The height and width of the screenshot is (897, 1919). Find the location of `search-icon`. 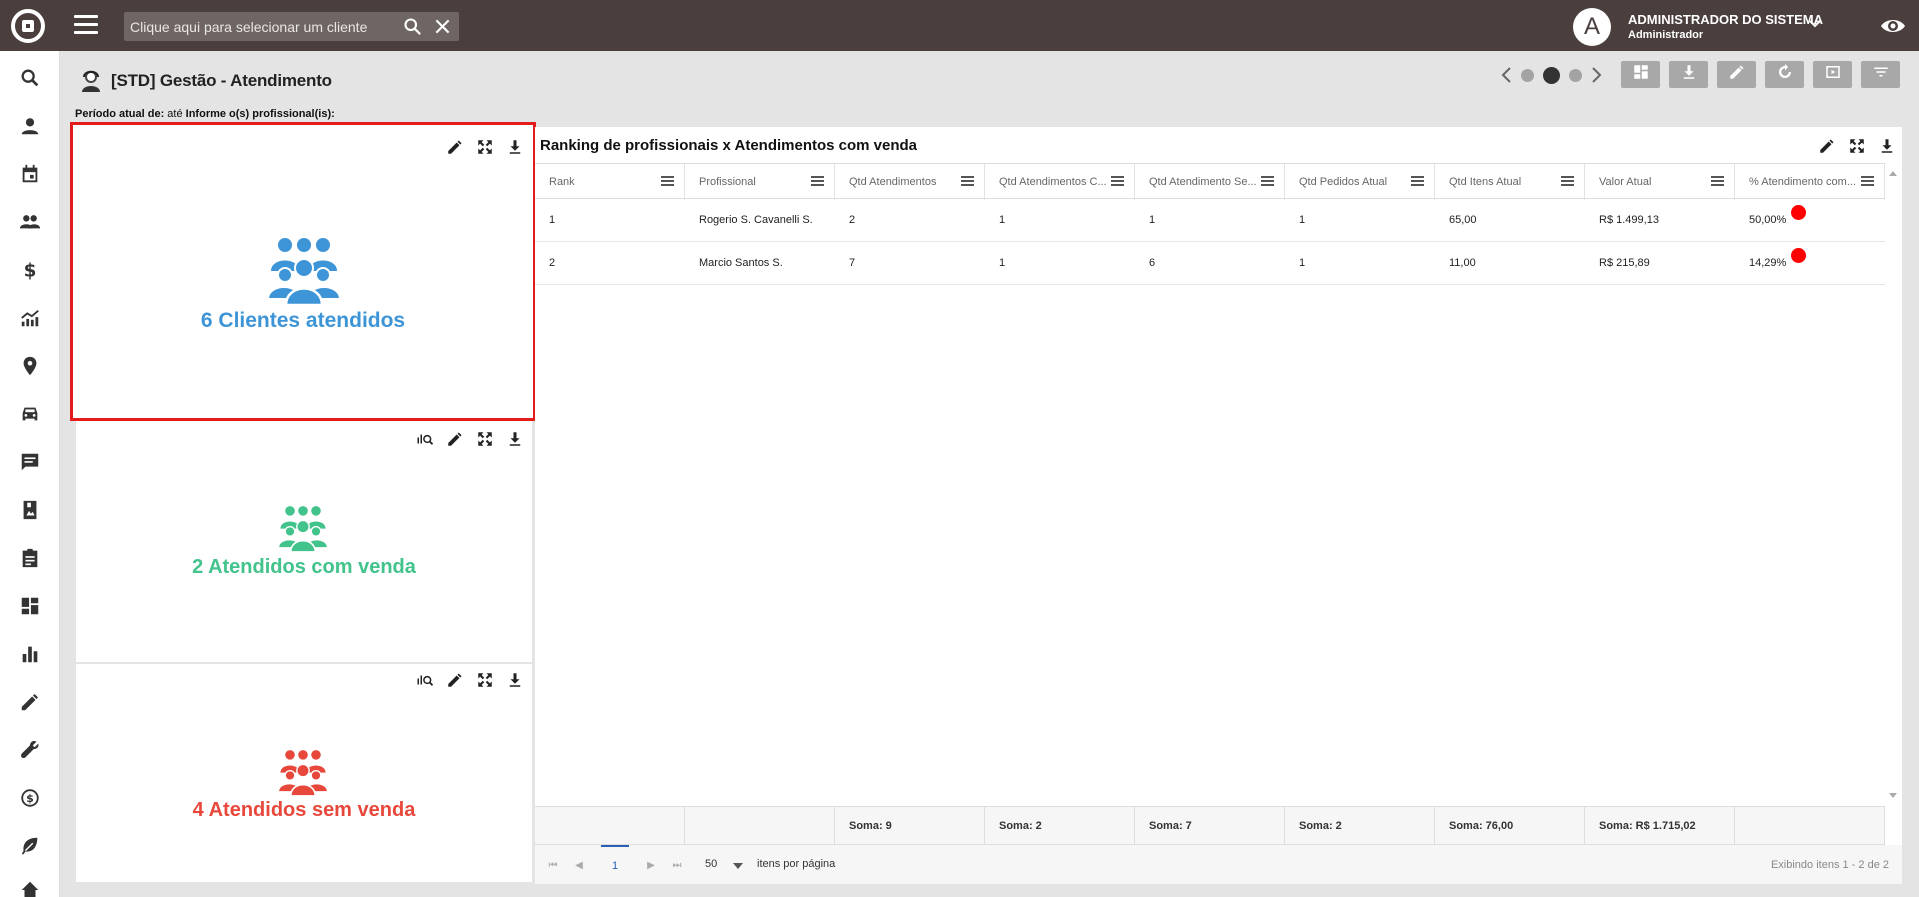

search-icon is located at coordinates (412, 26).